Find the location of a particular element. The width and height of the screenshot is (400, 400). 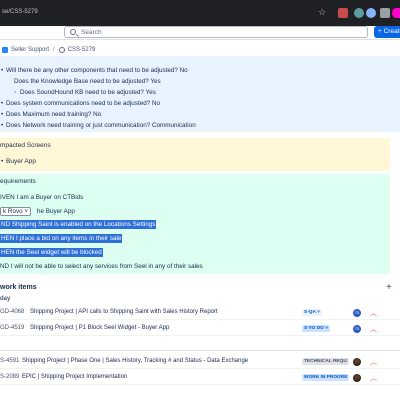

project-icon is located at coordinates (5, 50).